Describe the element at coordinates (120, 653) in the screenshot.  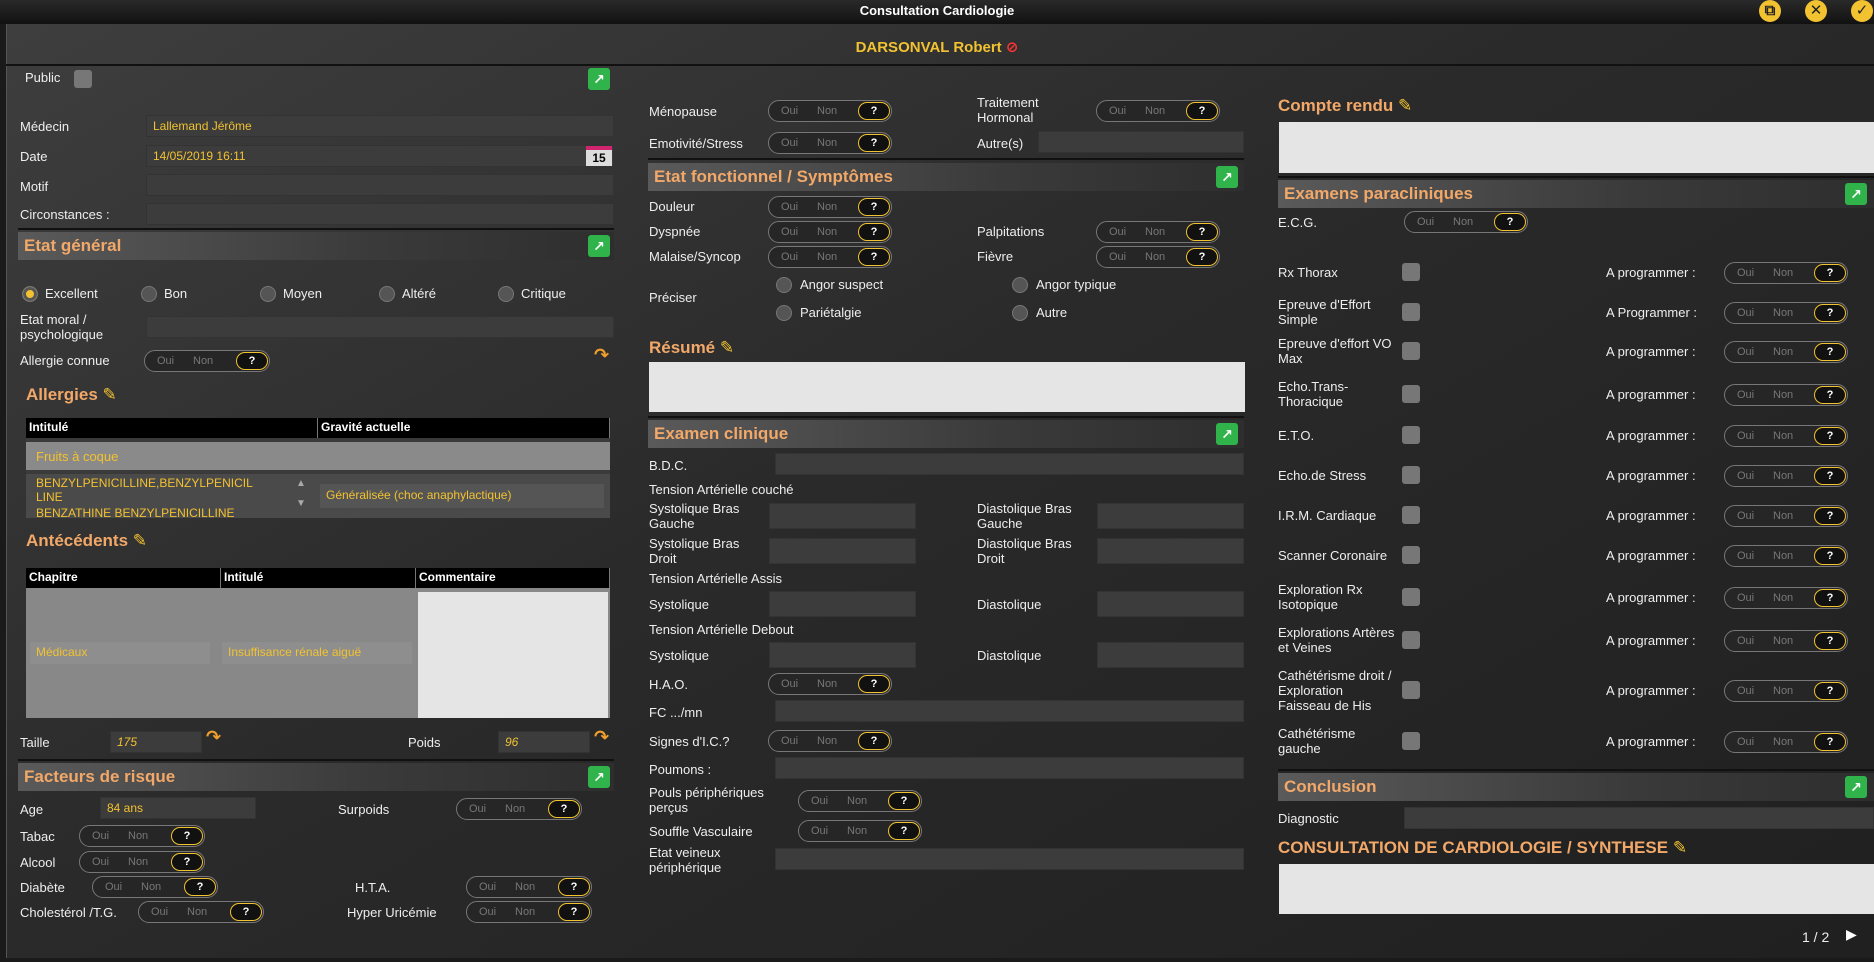
I see `chapitre-cell: Médicaux` at that location.